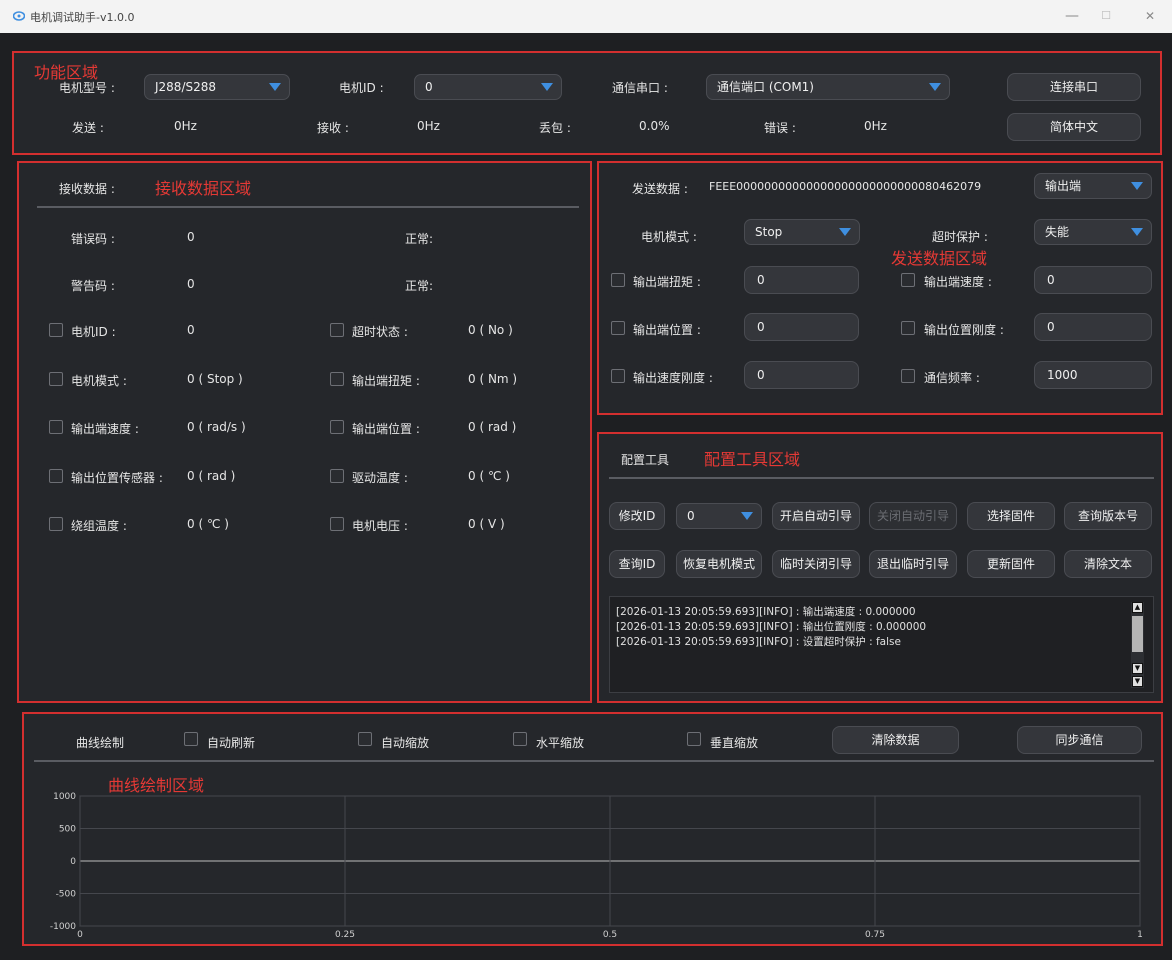 The width and height of the screenshot is (1172, 960). What do you see at coordinates (488, 87) in the screenshot?
I see `motor-id-select: 0` at bounding box center [488, 87].